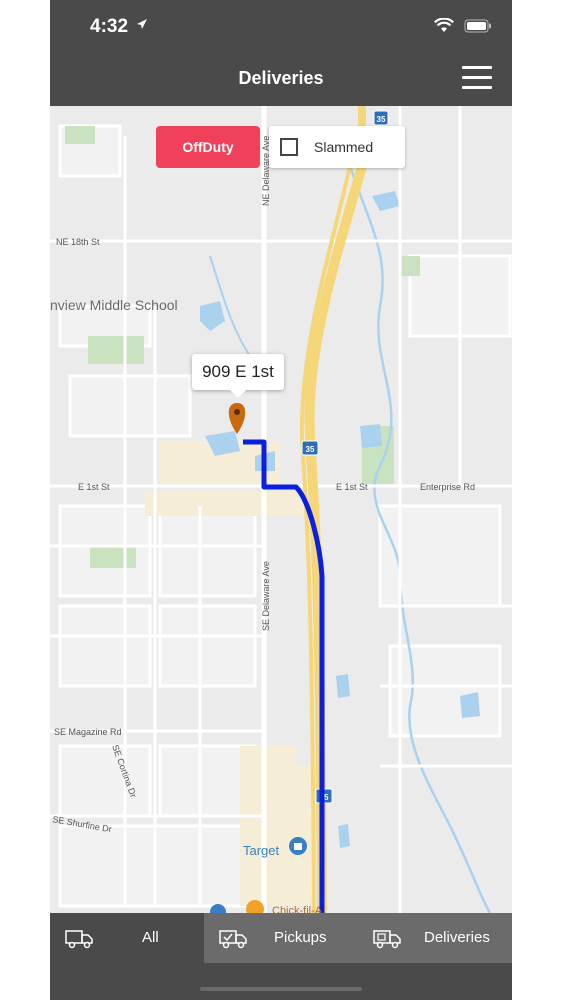 The width and height of the screenshot is (563, 1000). I want to click on se-magazine-label: SE Magazine Rd, so click(88, 732).